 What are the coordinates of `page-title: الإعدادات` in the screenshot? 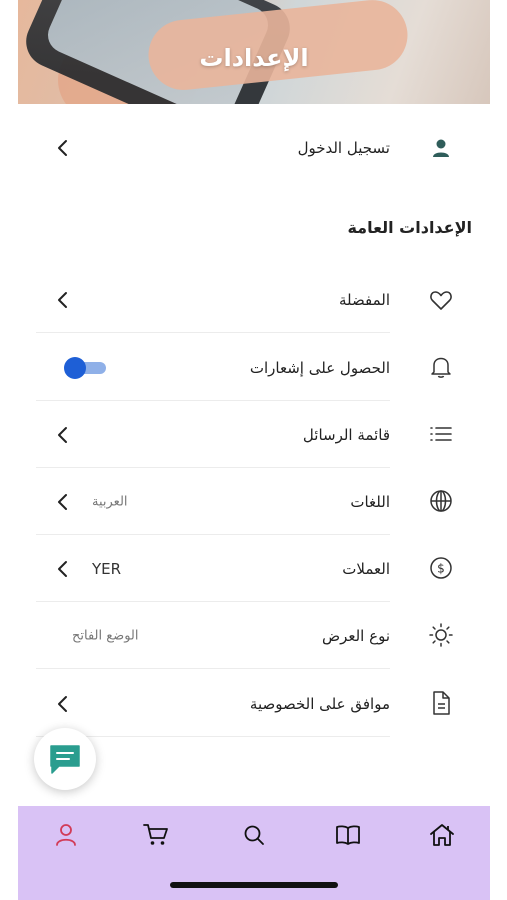 It's located at (254, 58).